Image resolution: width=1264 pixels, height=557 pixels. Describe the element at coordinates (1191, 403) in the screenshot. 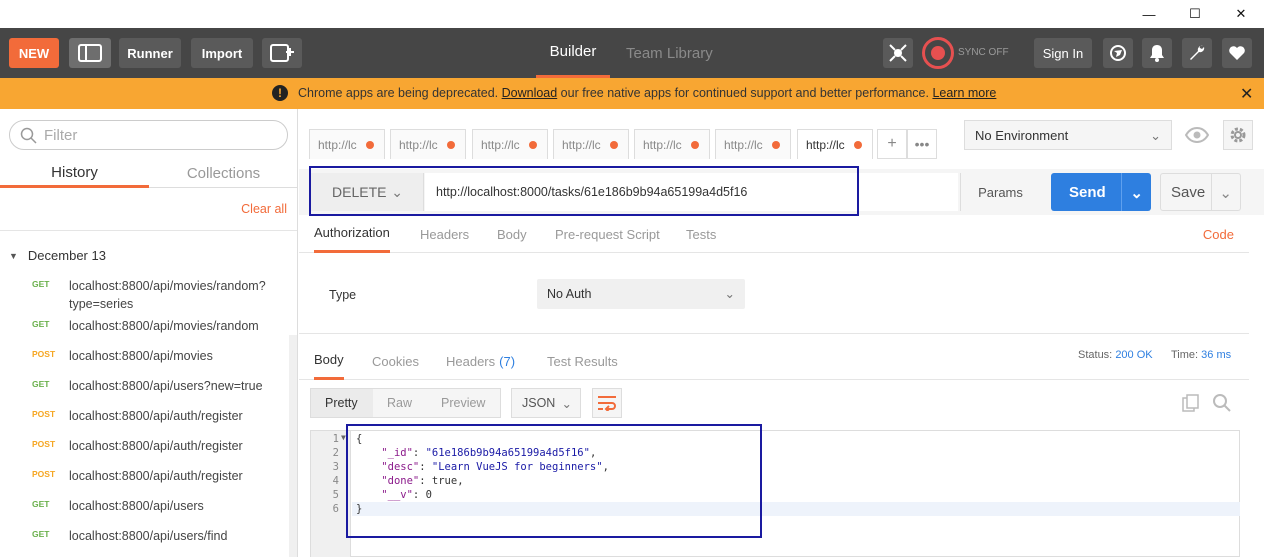

I see `copy-response-button` at that location.